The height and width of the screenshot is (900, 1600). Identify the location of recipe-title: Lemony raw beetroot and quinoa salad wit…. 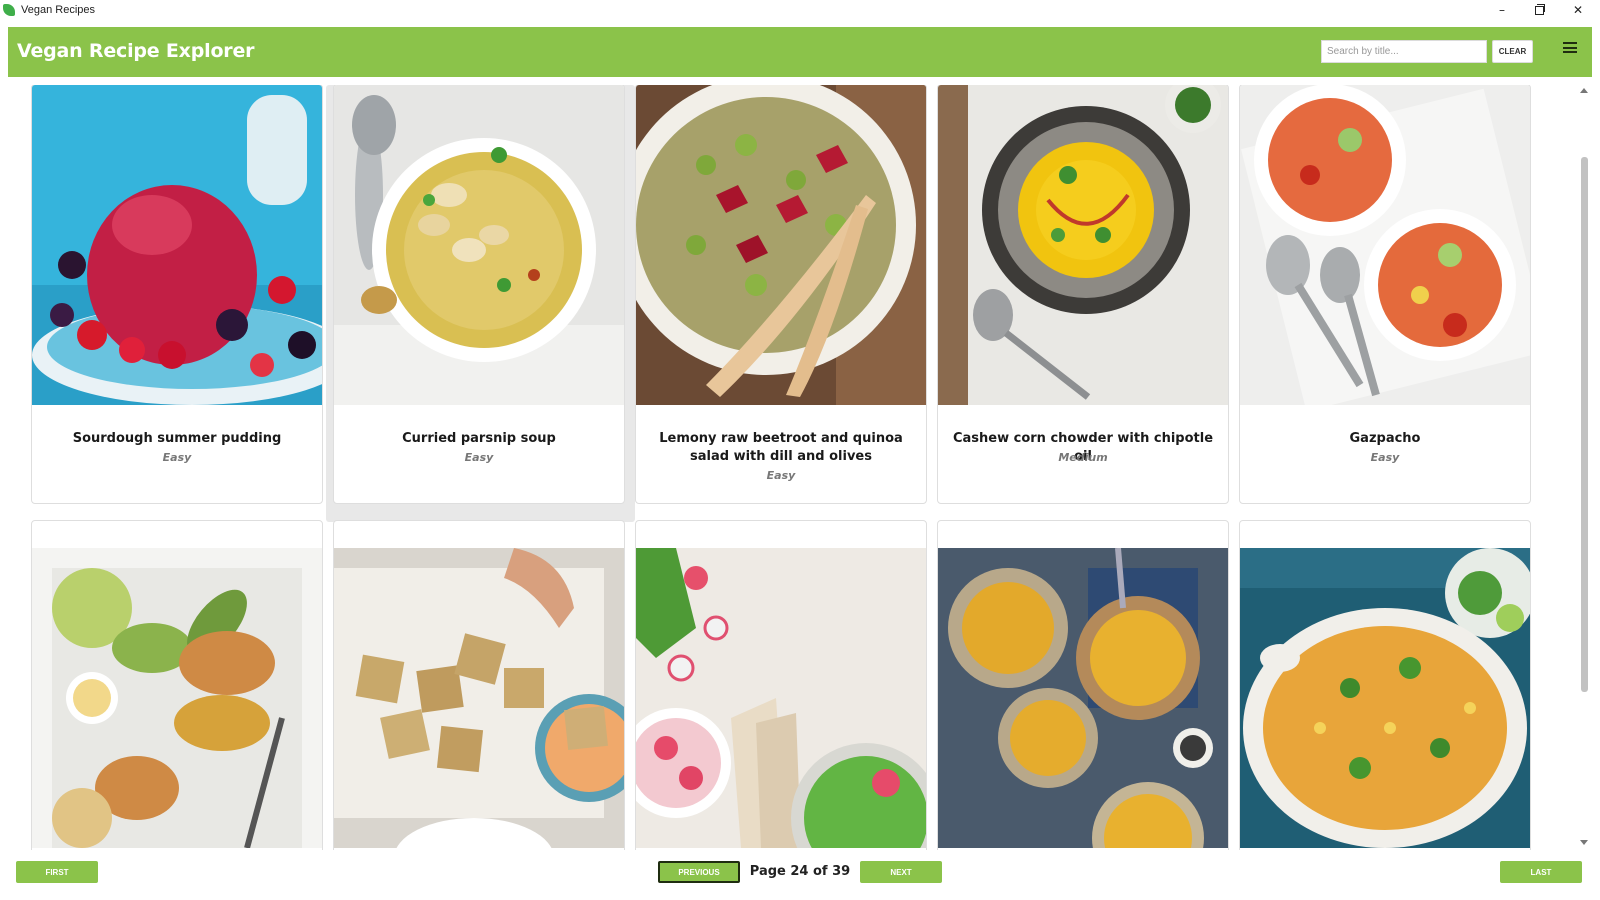
(781, 447).